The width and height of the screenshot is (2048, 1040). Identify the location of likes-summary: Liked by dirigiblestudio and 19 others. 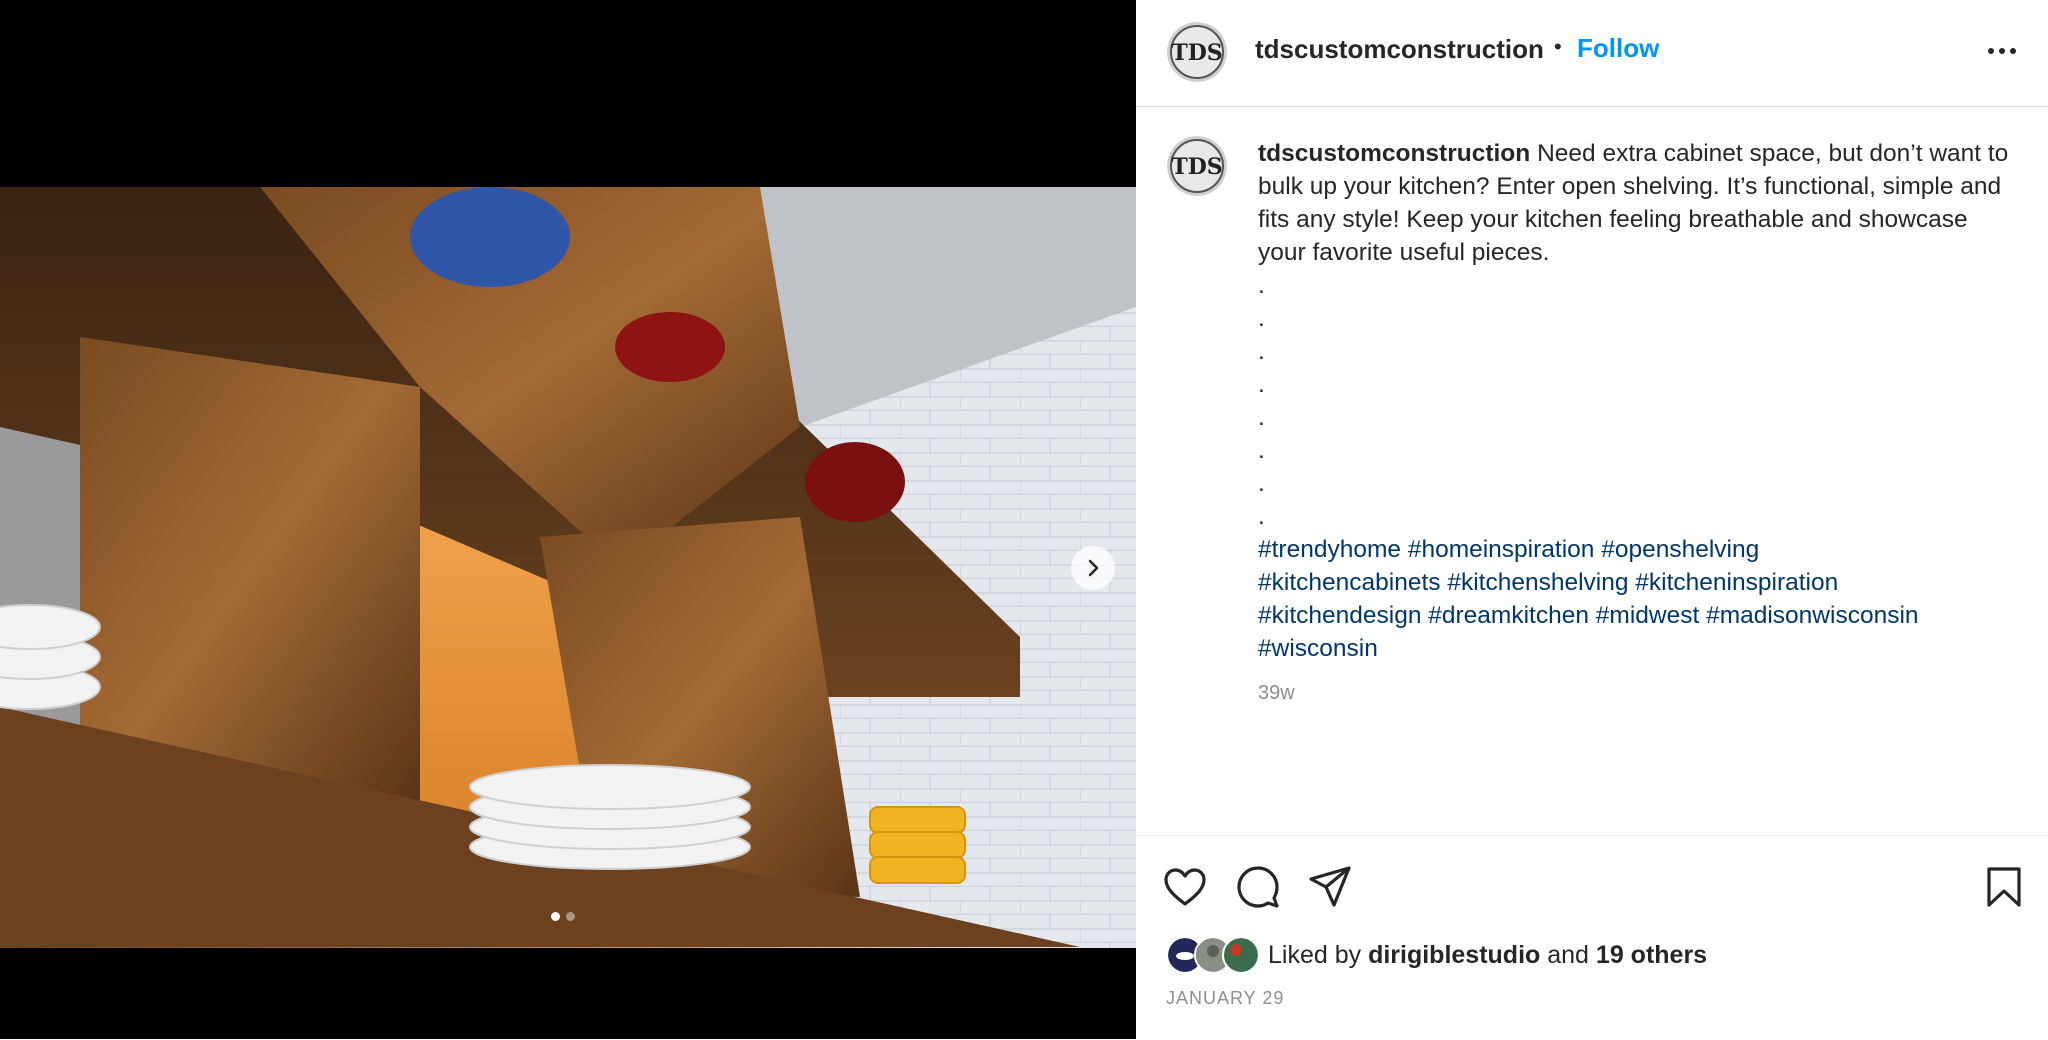
(1436, 955).